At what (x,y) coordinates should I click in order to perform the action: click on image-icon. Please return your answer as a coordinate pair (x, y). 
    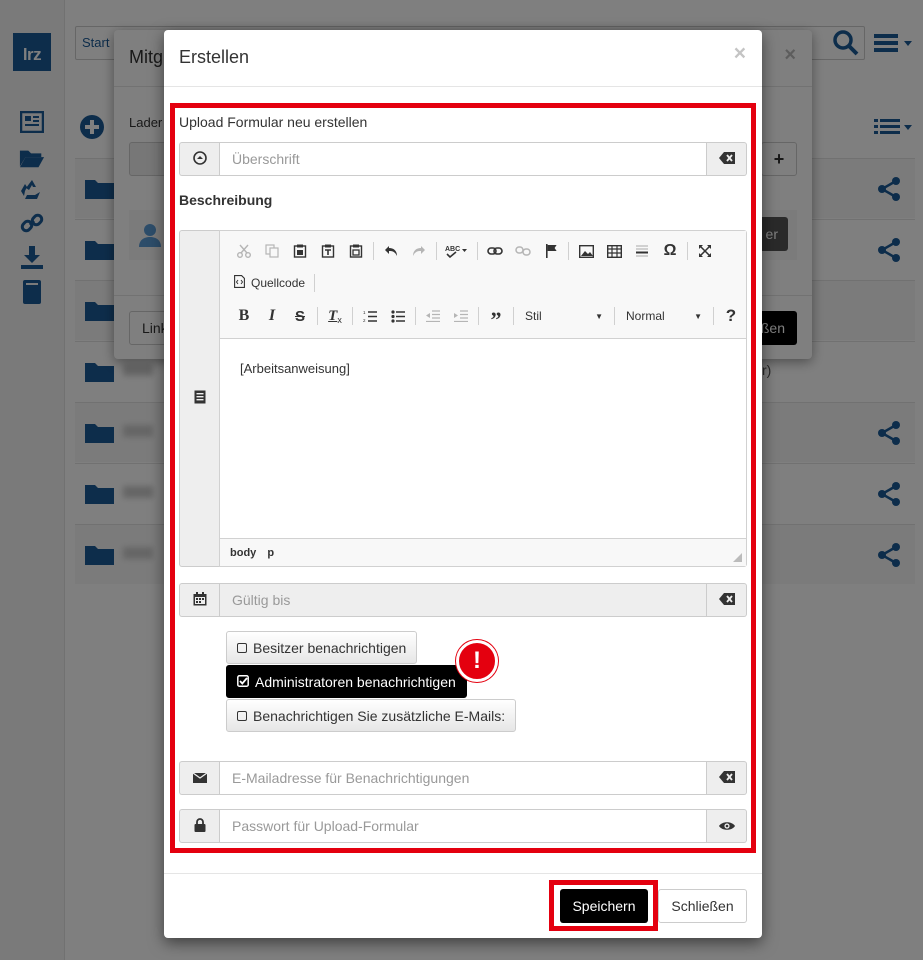
    Looking at the image, I should click on (586, 251).